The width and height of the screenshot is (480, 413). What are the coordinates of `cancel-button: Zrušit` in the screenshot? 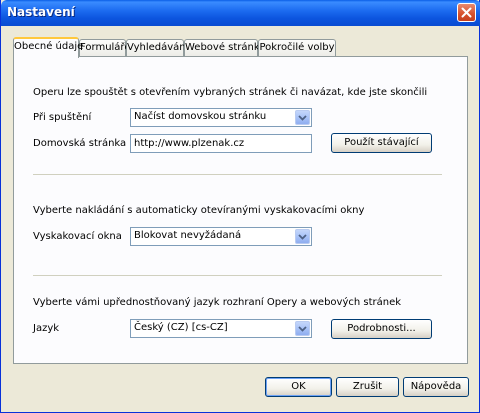 It's located at (367, 387).